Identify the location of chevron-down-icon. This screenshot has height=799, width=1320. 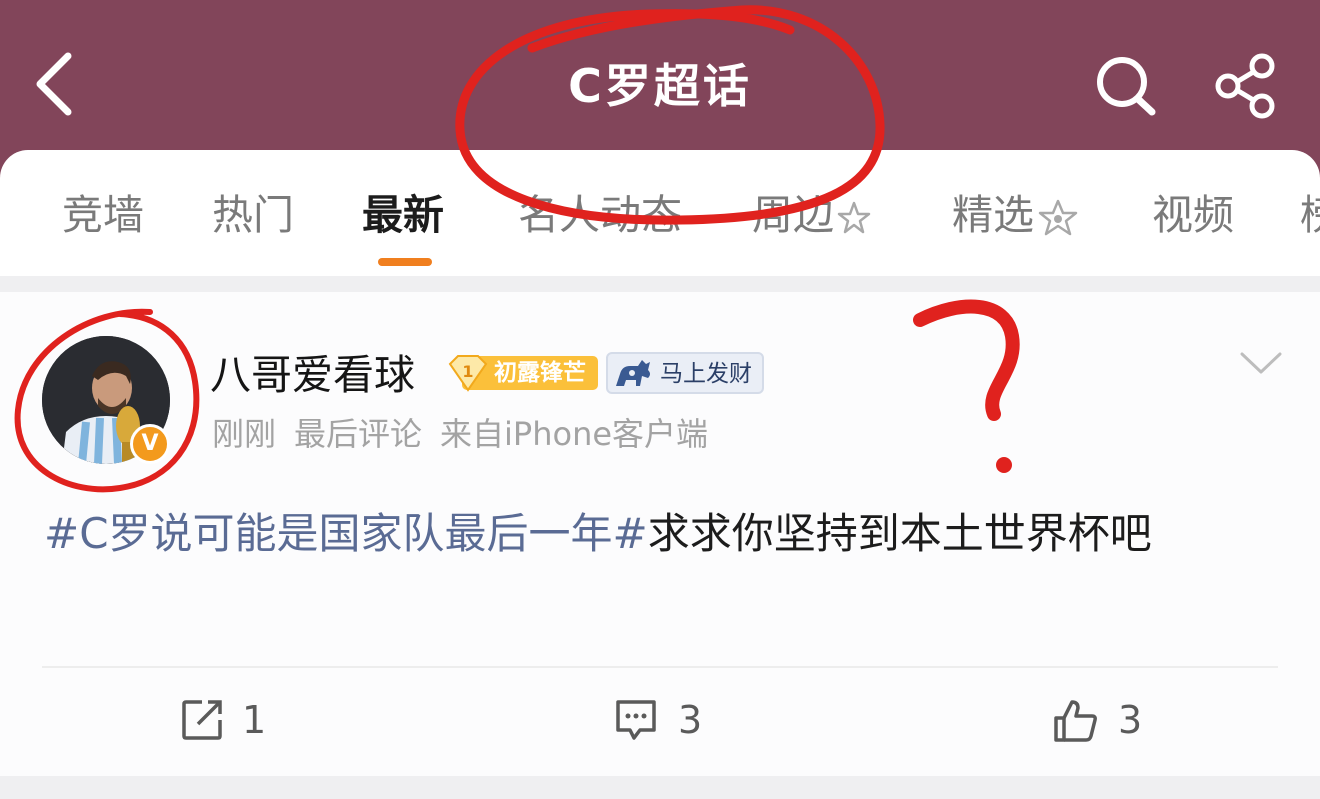
(1261, 363).